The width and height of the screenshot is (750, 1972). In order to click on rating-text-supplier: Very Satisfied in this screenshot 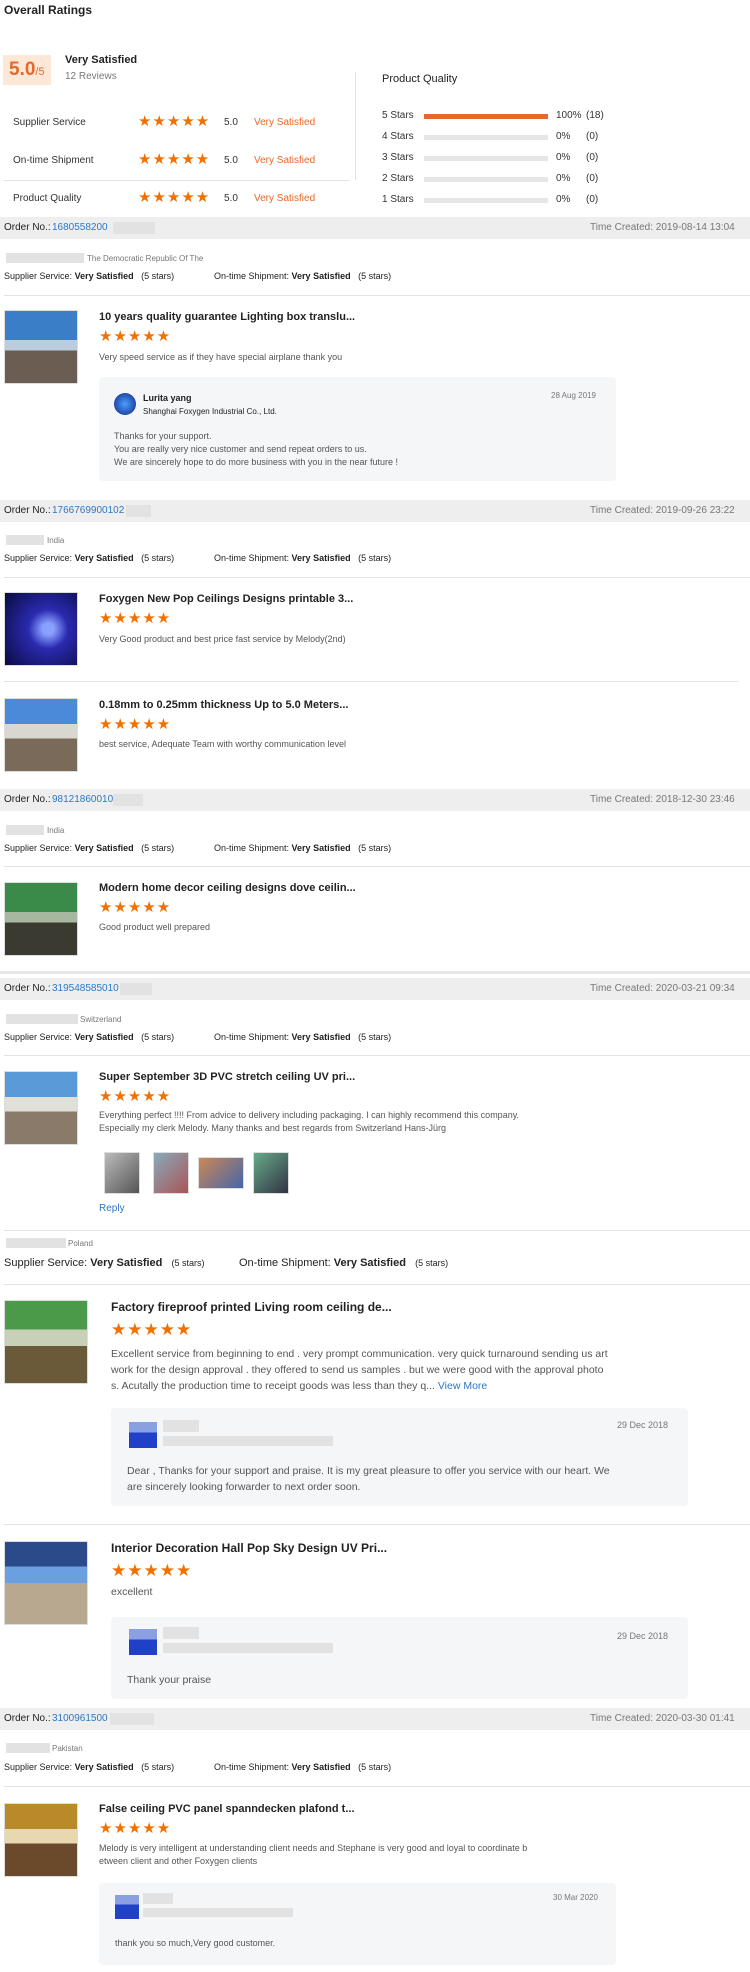, I will do `click(285, 122)`.